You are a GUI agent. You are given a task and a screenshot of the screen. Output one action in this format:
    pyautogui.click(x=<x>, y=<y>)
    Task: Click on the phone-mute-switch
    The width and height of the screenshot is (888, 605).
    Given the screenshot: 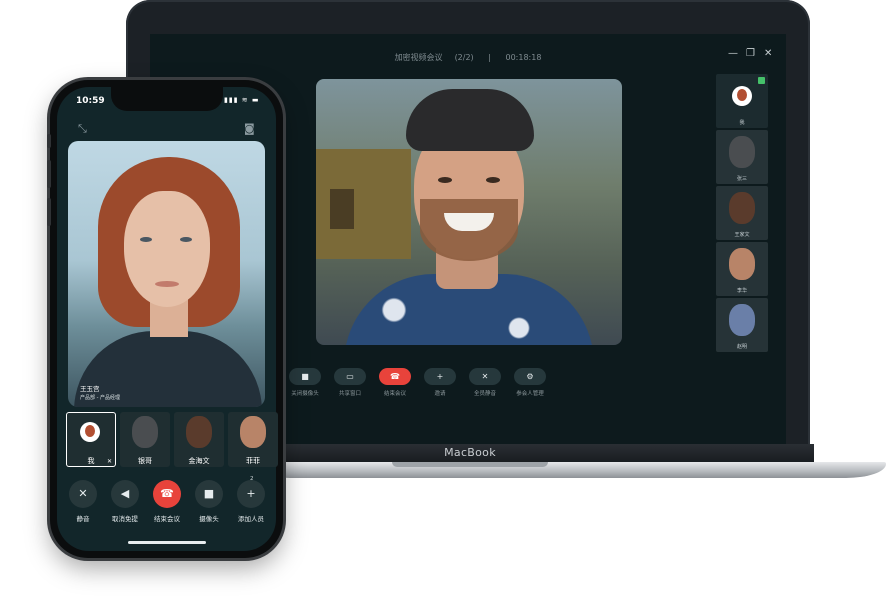 What is the action you would take?
    pyautogui.click(x=49, y=141)
    